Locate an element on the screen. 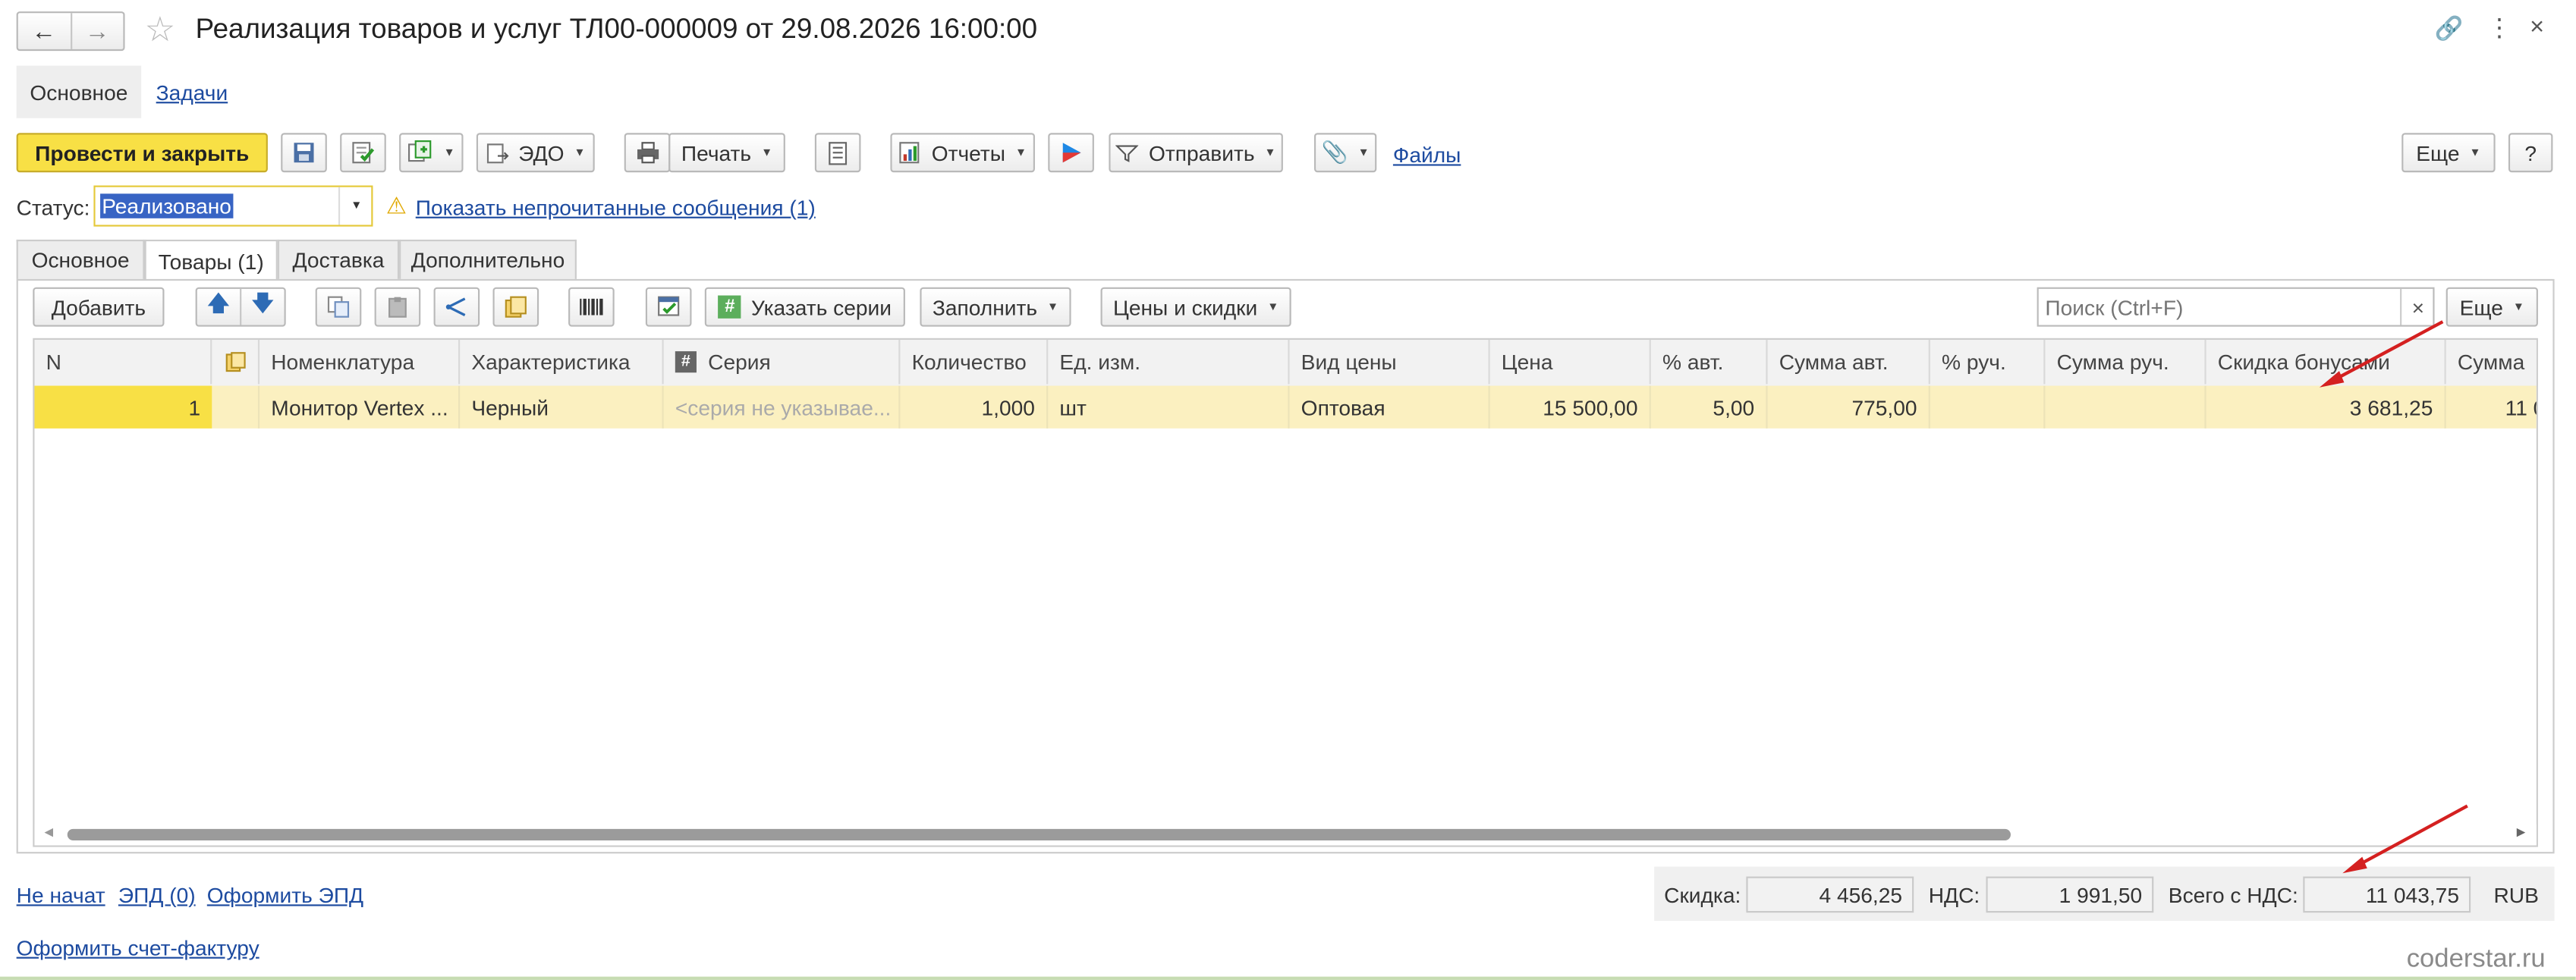 The image size is (2576, 980). annotation-arrow-total is located at coordinates (2409, 837).